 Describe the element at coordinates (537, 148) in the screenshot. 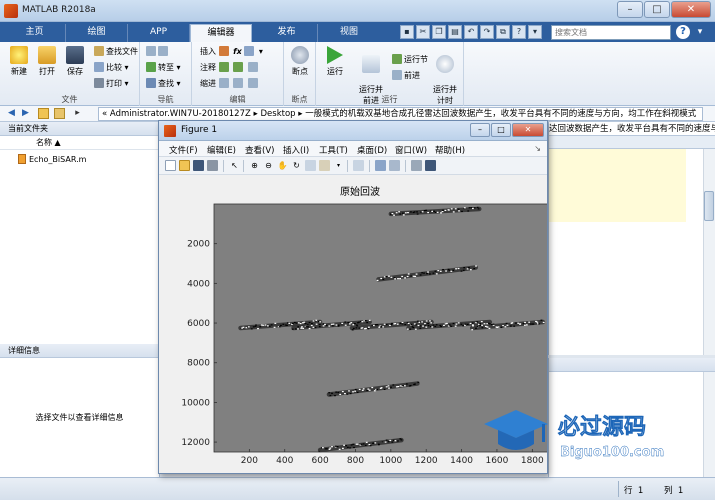

I see `dock-arrow-icon: ↘` at that location.